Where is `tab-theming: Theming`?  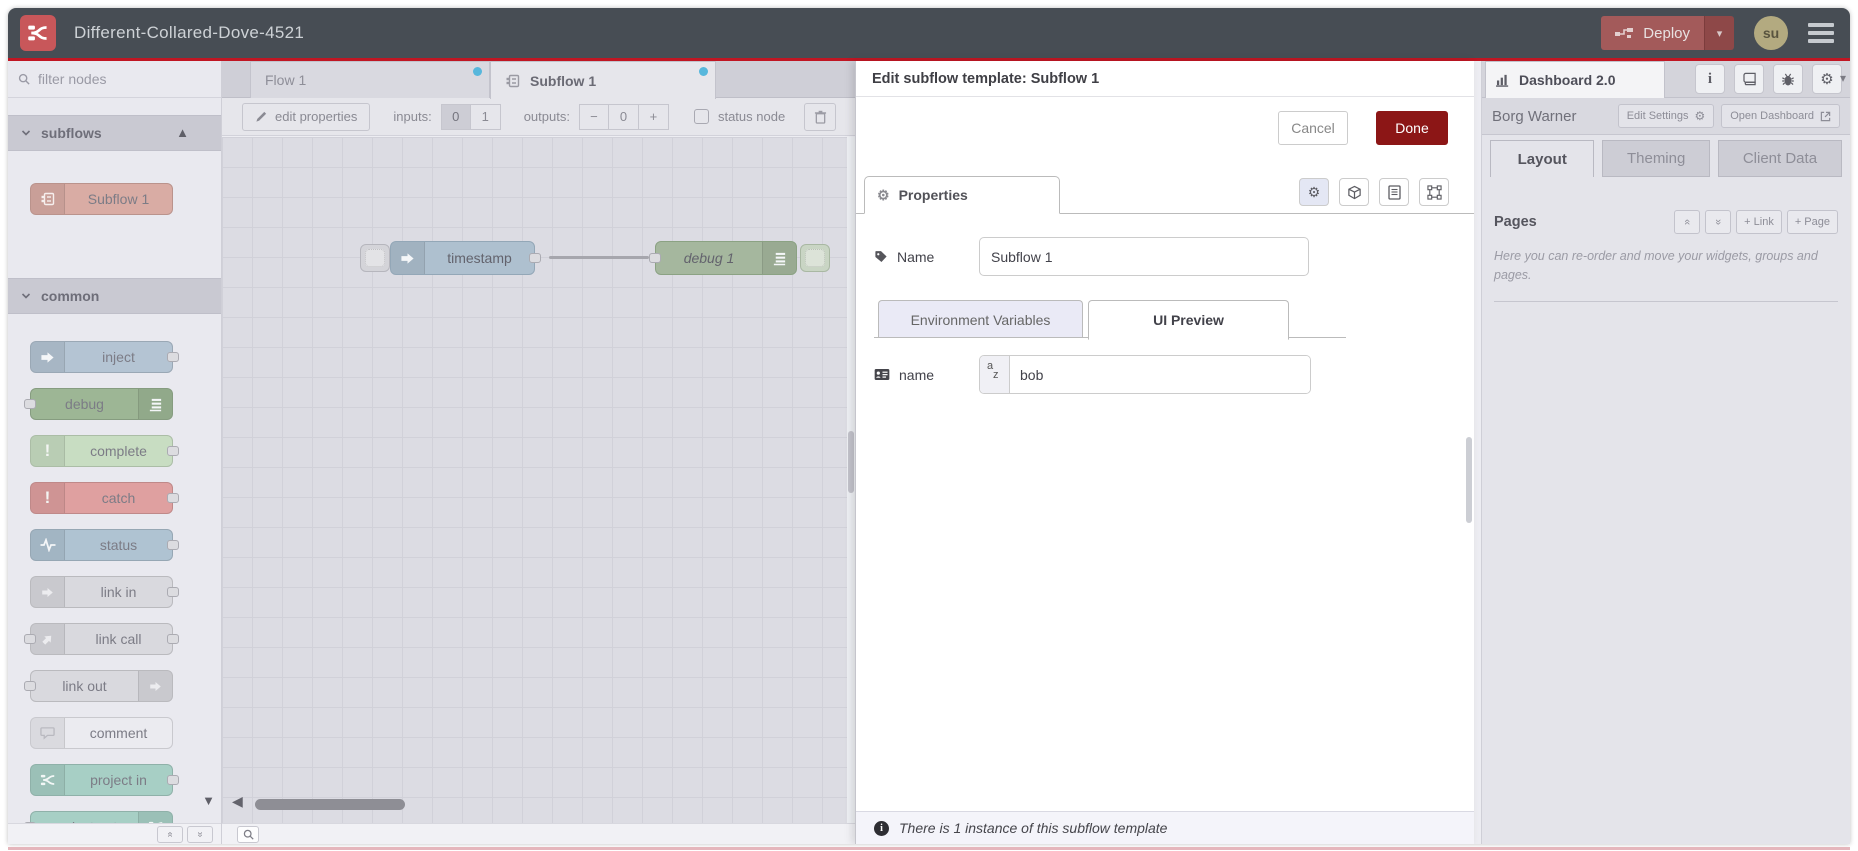 tab-theming: Theming is located at coordinates (1656, 158).